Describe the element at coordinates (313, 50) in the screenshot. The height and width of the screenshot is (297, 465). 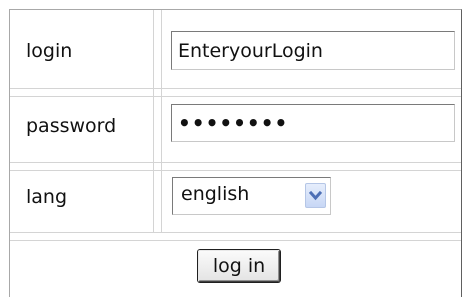
I see `login-input` at that location.